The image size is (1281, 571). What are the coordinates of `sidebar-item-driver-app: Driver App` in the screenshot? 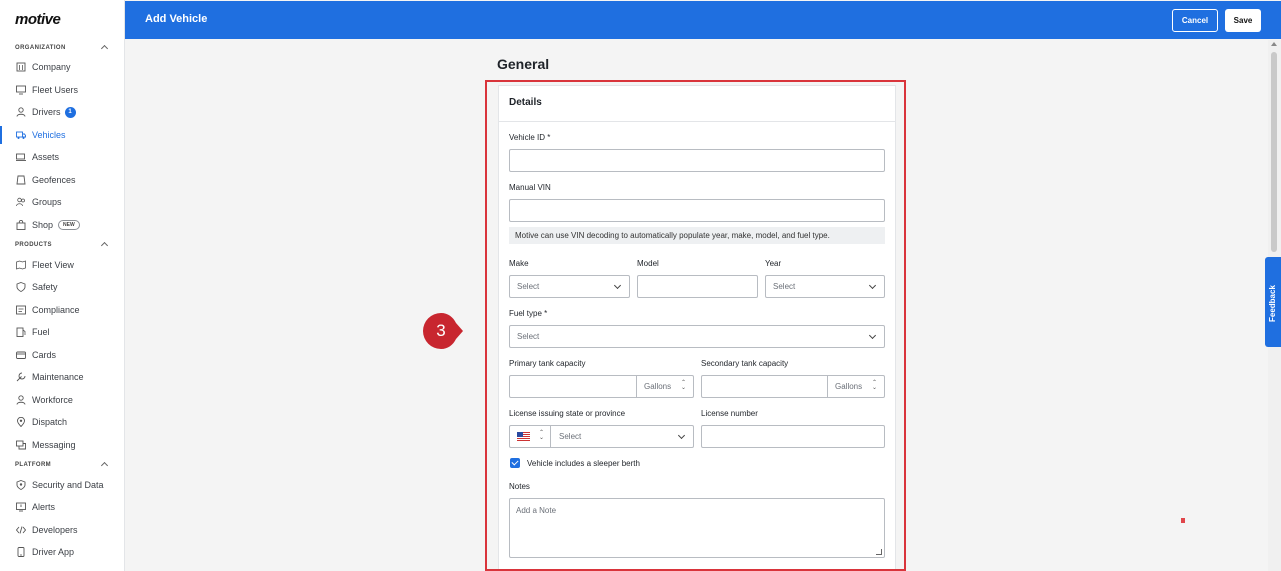 It's located at (62, 552).